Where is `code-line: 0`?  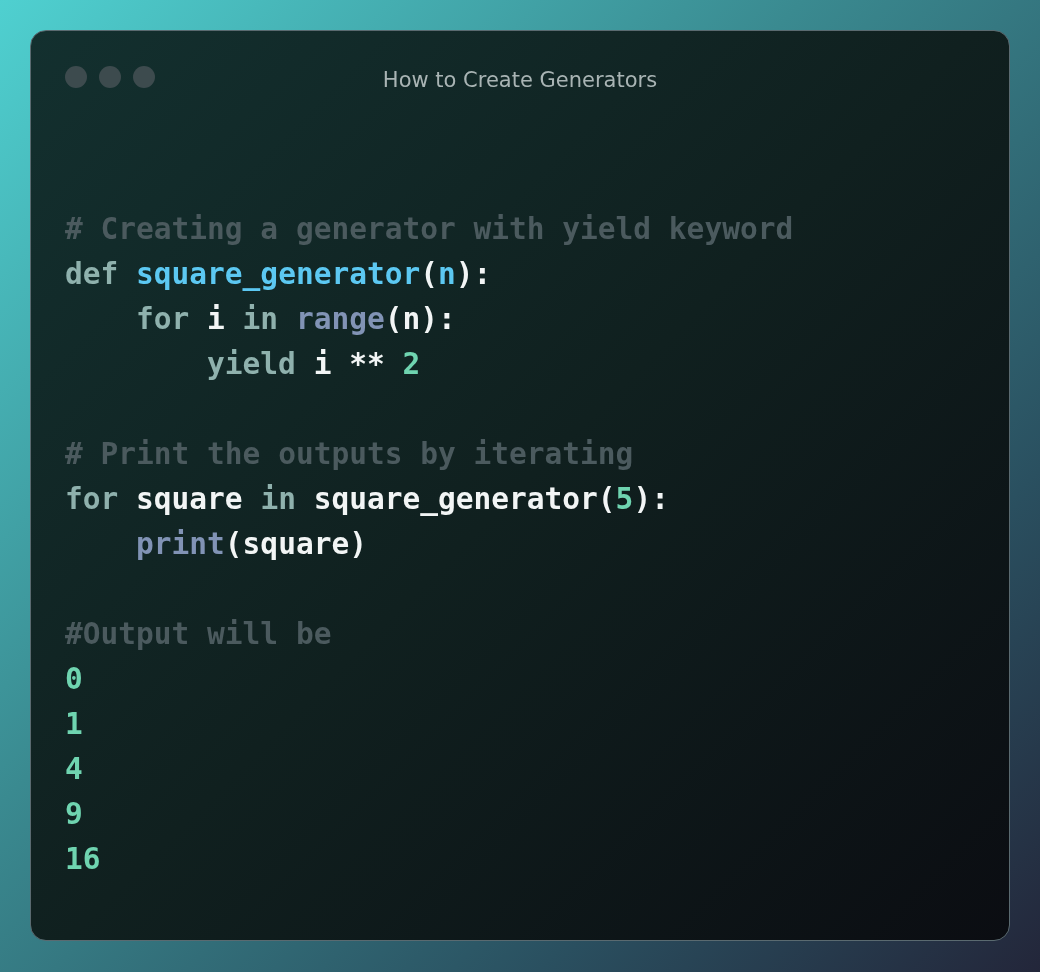
code-line: 0 is located at coordinates (74, 679).